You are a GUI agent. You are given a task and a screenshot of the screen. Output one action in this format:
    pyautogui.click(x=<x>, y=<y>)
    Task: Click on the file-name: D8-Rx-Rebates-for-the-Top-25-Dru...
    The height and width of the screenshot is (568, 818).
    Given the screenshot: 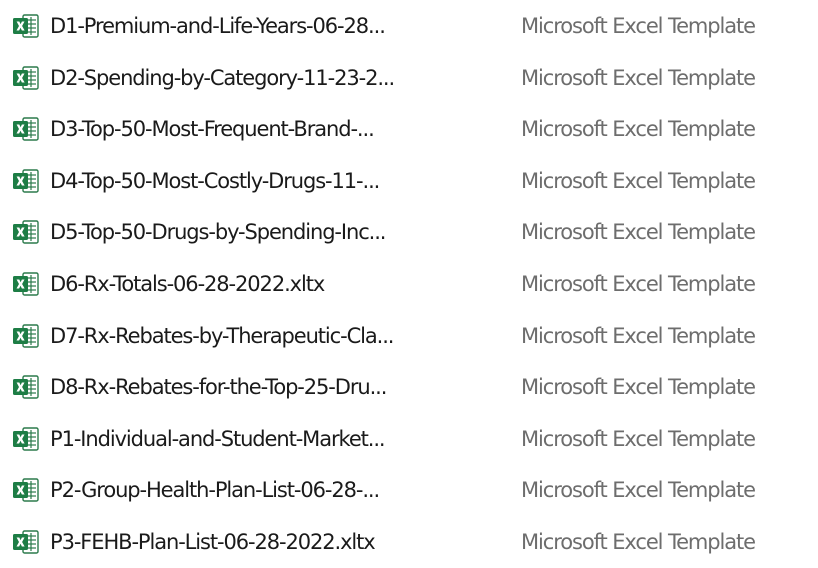 What is the action you would take?
    pyautogui.click(x=218, y=387)
    